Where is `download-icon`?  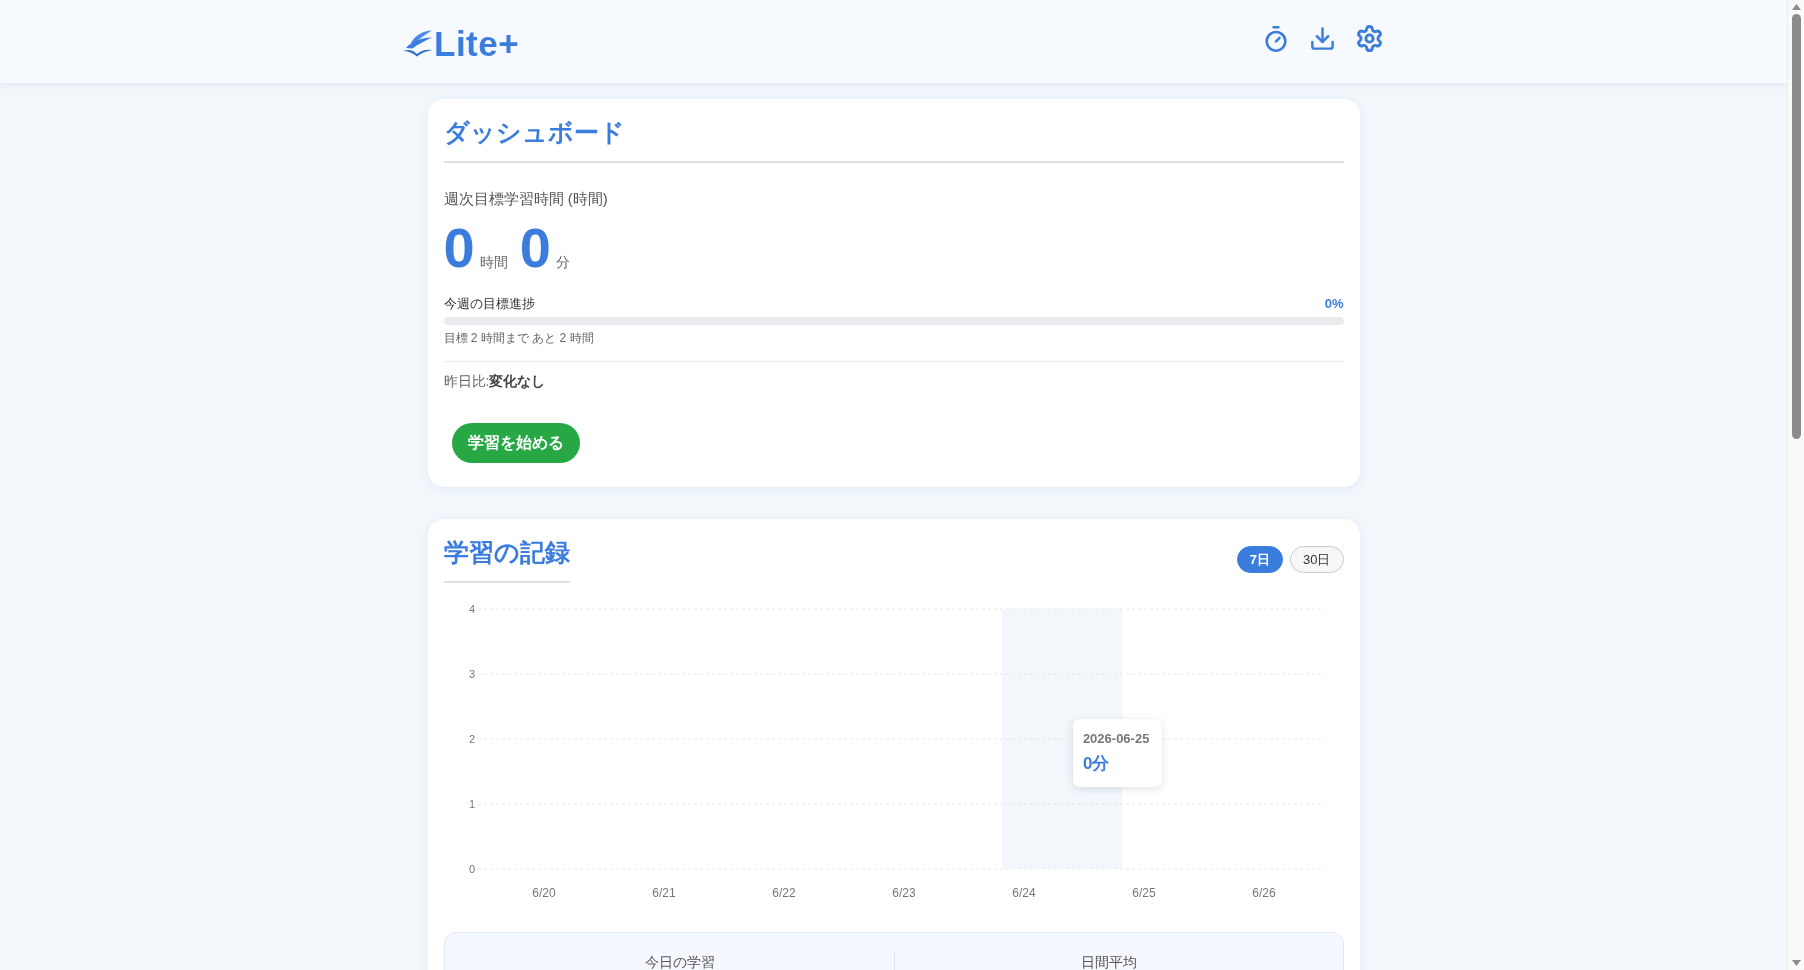
download-icon is located at coordinates (1322, 38).